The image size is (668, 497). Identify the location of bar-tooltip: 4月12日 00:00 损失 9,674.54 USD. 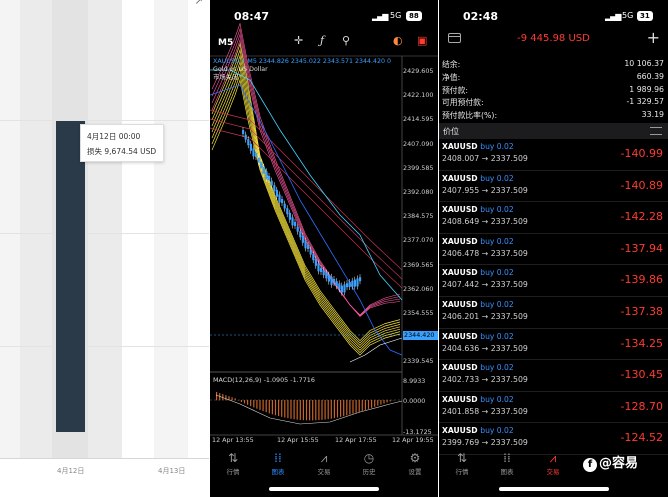
(122, 143).